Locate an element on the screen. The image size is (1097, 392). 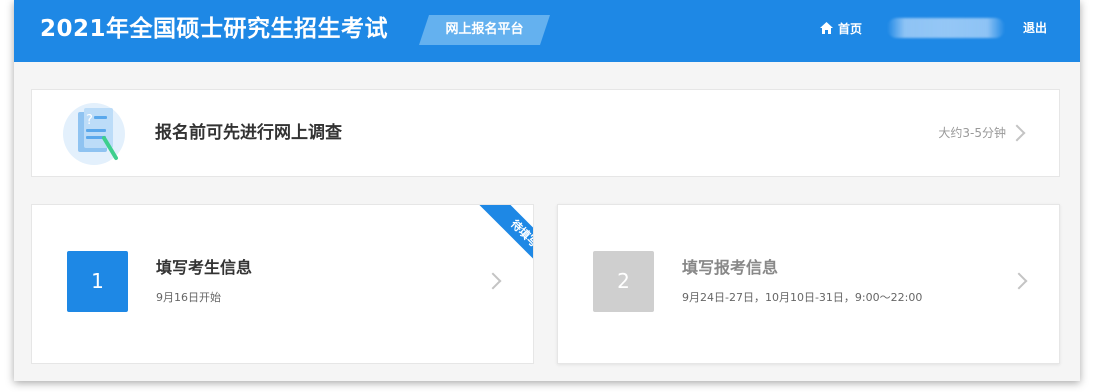
step-date: 9月24日-27日，10月10日-31日，9:00～22:00 is located at coordinates (802, 297).